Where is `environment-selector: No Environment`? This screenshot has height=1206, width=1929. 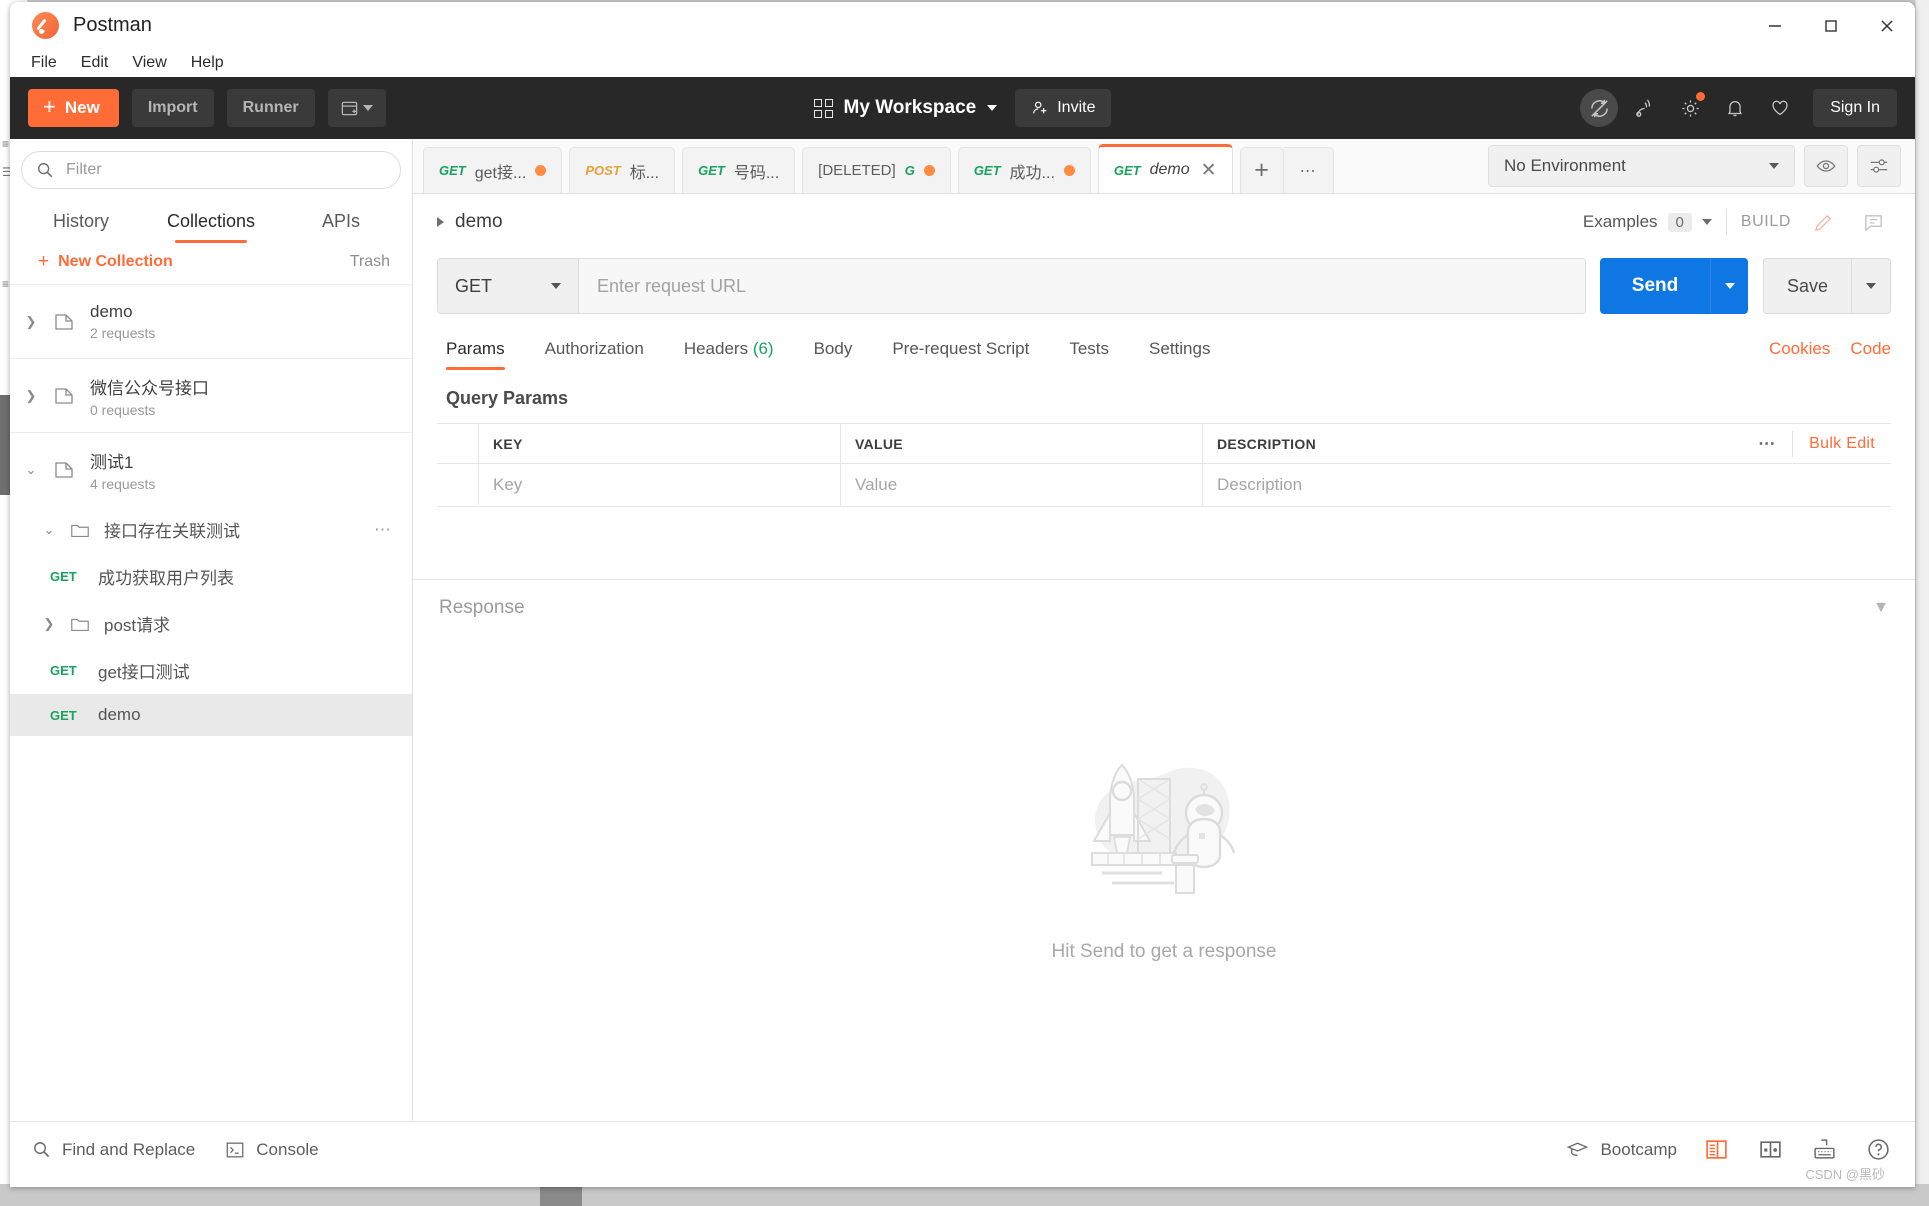 environment-selector: No Environment is located at coordinates (1641, 166).